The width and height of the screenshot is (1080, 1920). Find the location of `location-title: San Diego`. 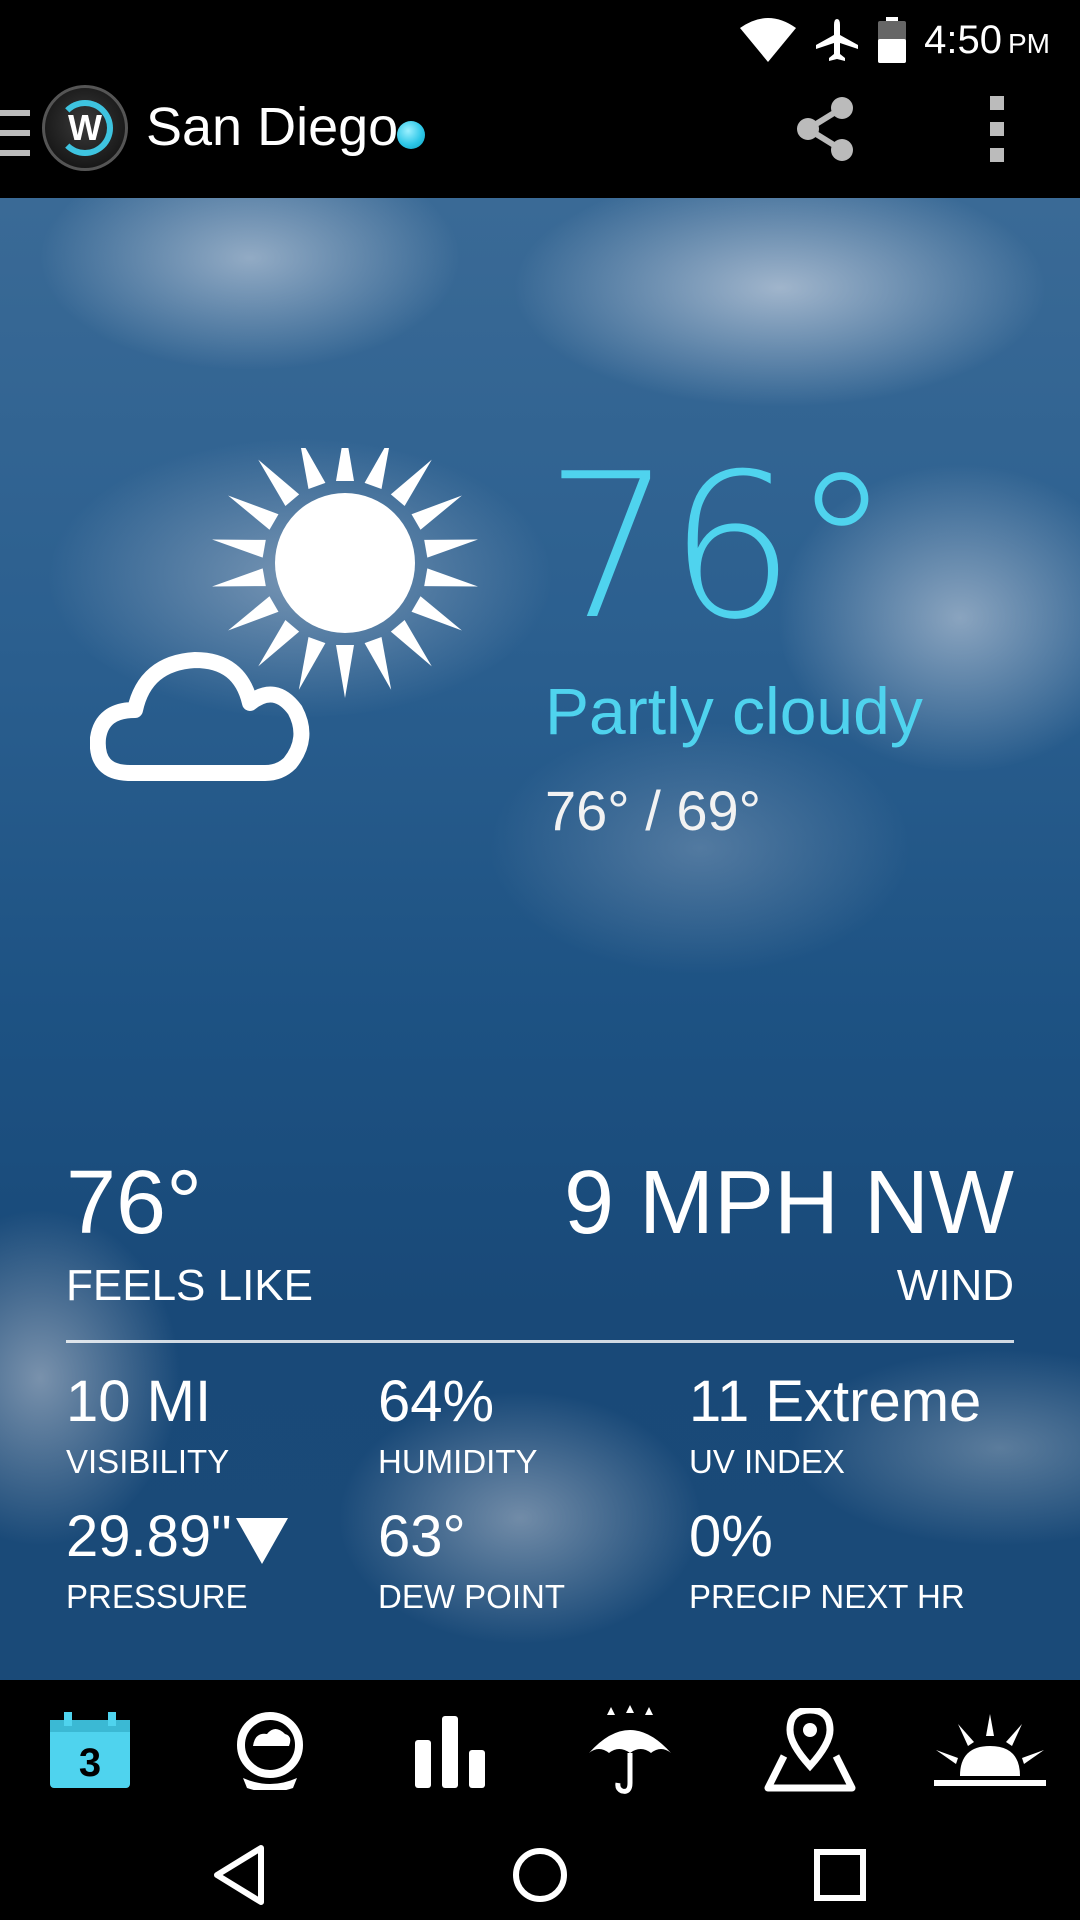

location-title: San Diego is located at coordinates (272, 127).